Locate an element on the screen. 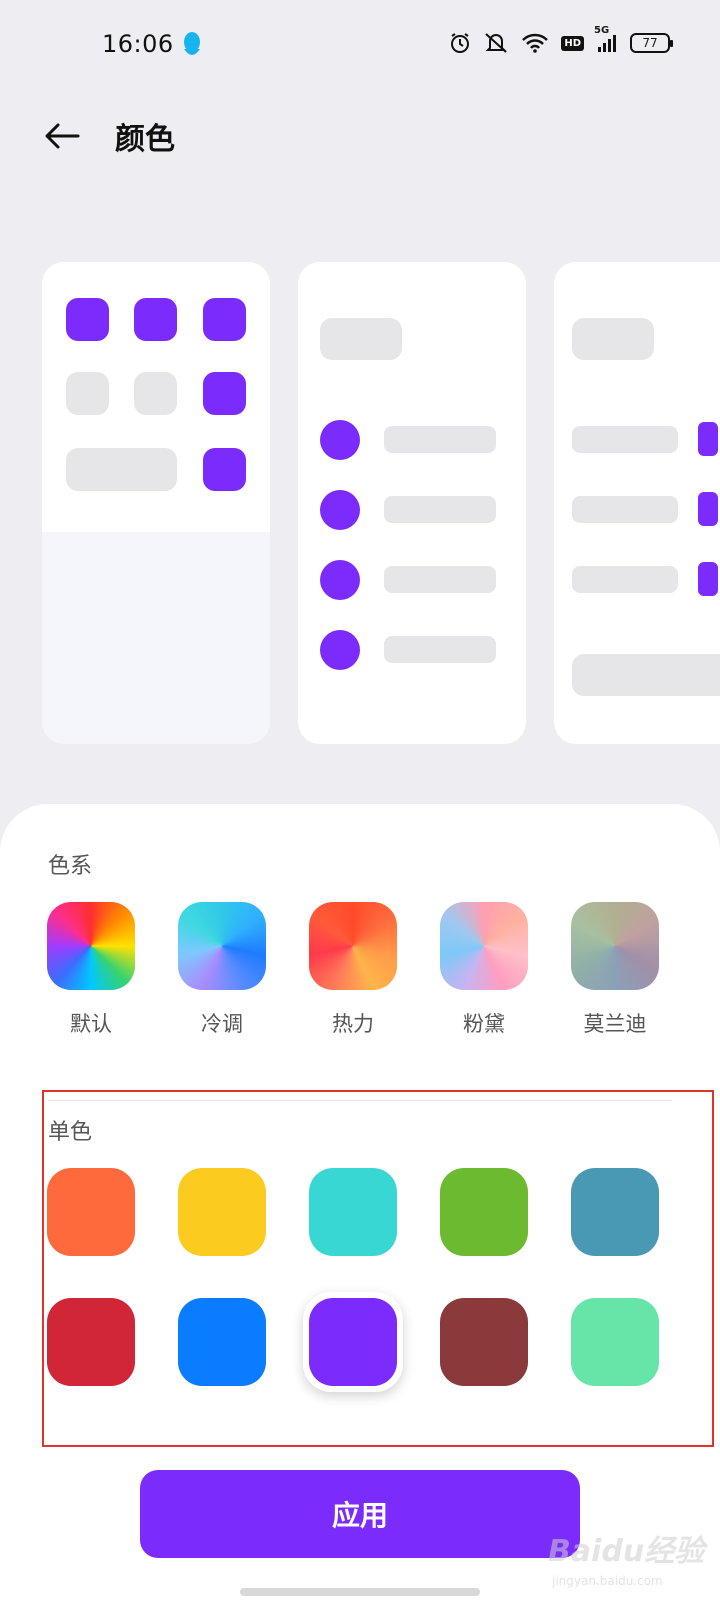 The image size is (720, 1600). status-icons: HD 5G 77 is located at coordinates (561, 39).